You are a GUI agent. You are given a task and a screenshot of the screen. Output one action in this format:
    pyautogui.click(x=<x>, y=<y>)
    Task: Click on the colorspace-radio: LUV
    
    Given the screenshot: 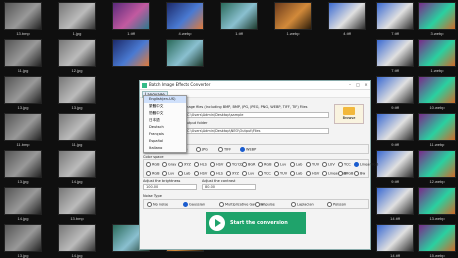 What is the action you would take?
    pyautogui.click(x=328, y=164)
    